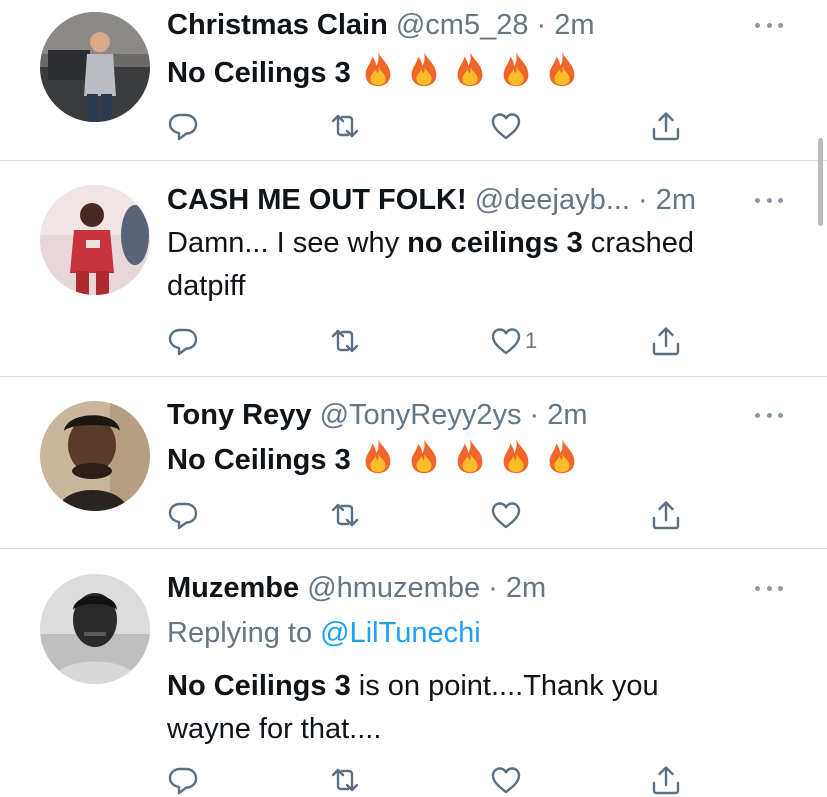 This screenshot has width=827, height=797. What do you see at coordinates (239, 415) in the screenshot?
I see `display-name: Tony Reyy` at bounding box center [239, 415].